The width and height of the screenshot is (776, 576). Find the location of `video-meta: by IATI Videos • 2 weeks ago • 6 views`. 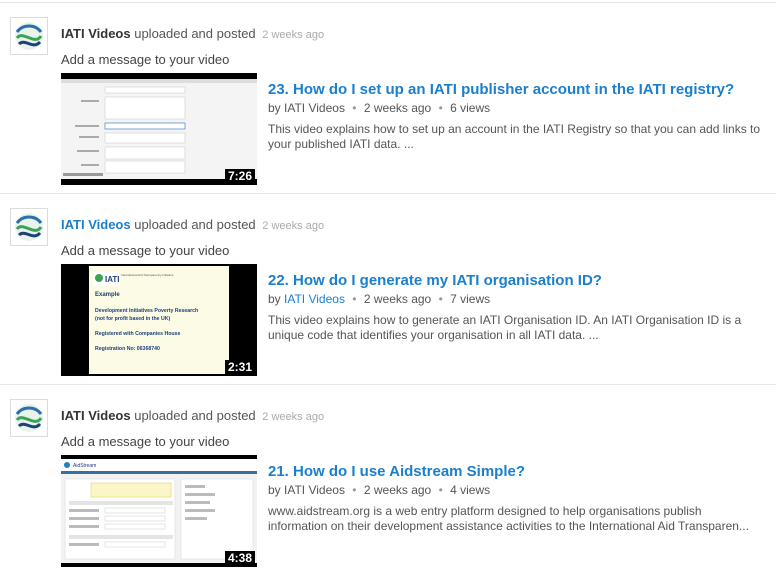

video-meta: by IATI Videos • 2 weeks ago • 6 views is located at coordinates (379, 108).